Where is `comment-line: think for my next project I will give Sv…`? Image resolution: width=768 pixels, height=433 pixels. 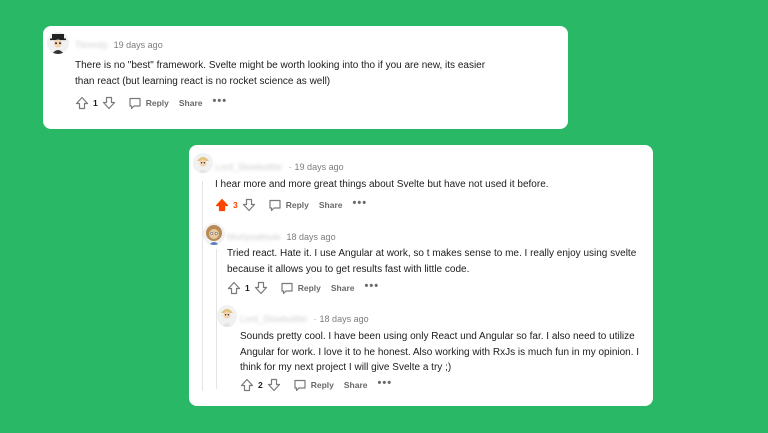 comment-line: think for my next project I will give Sv… is located at coordinates (346, 367).